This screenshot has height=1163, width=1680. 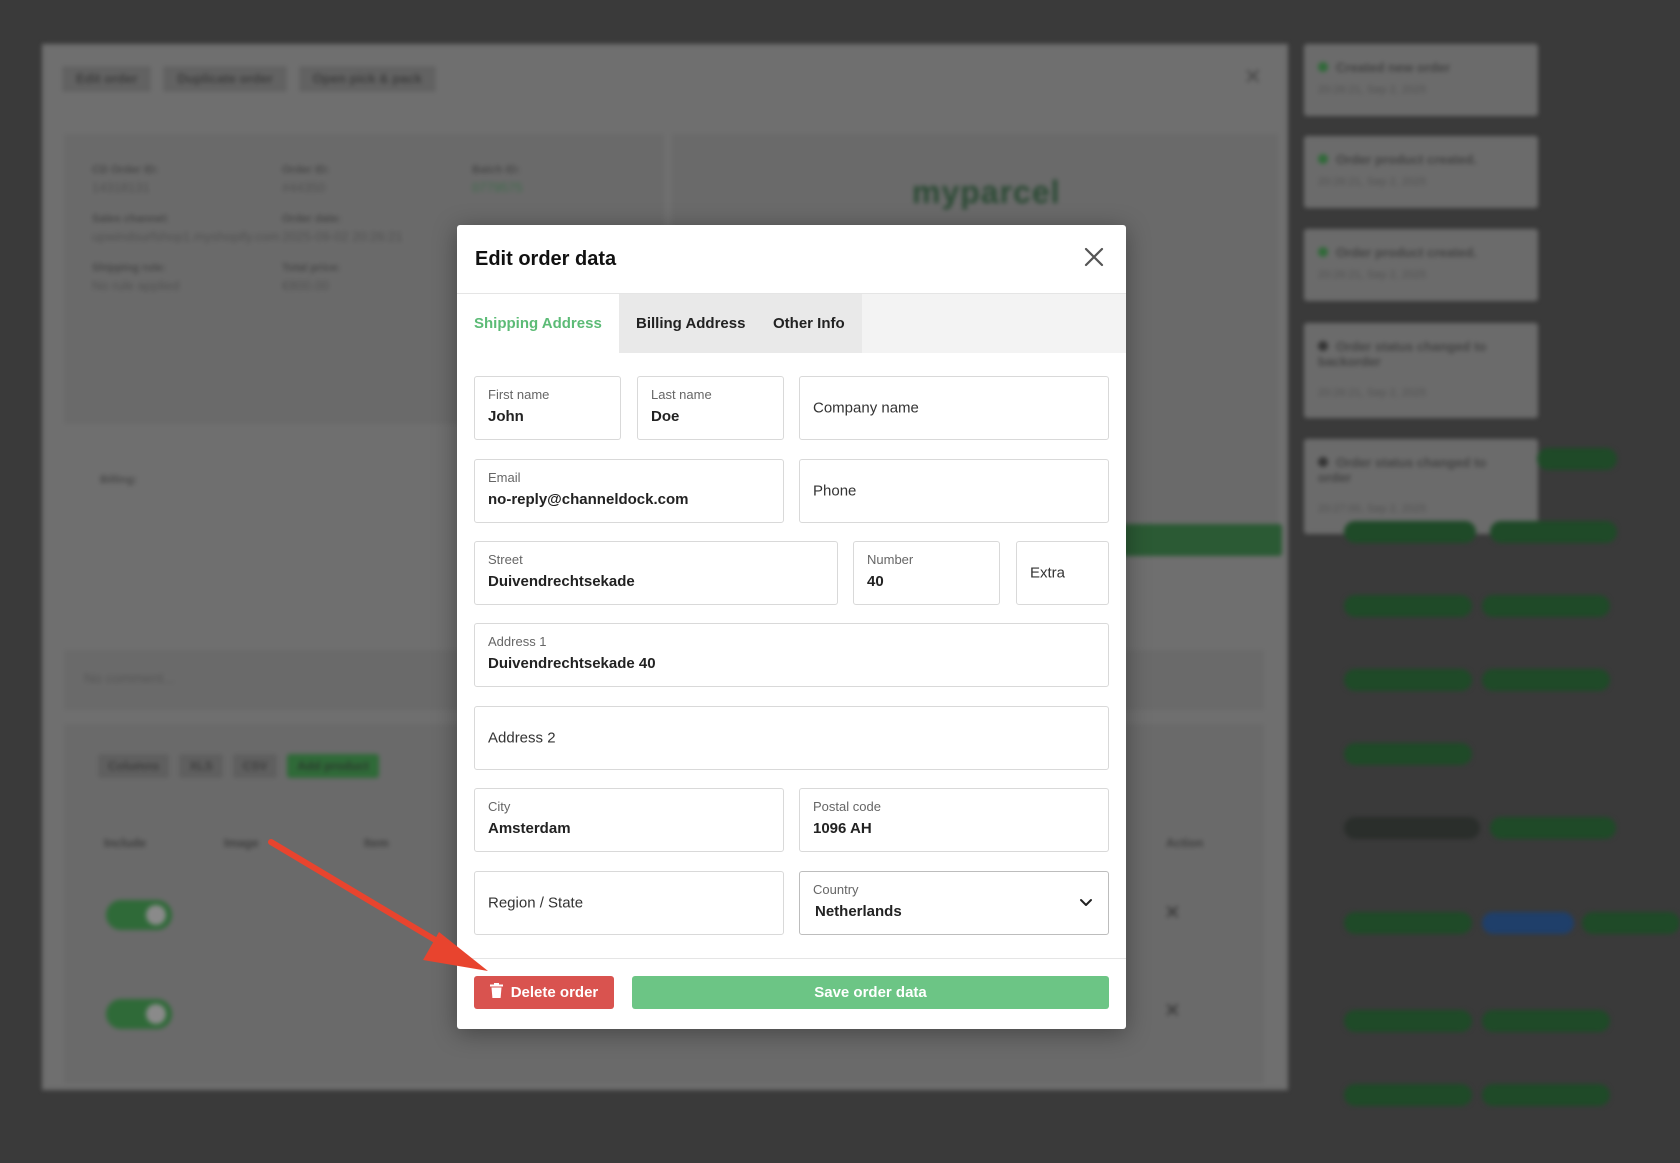 What do you see at coordinates (1094, 257) in the screenshot?
I see `close-icon` at bounding box center [1094, 257].